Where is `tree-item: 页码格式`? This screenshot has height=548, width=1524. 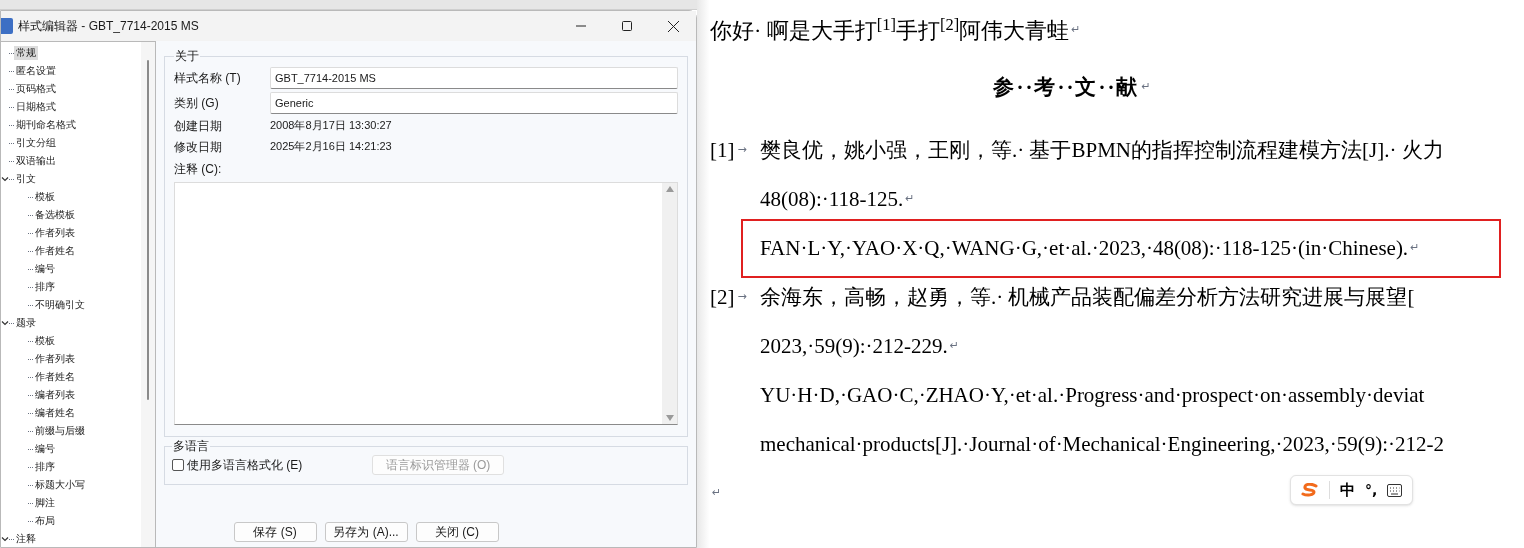
tree-item: 页码格式 is located at coordinates (36, 89).